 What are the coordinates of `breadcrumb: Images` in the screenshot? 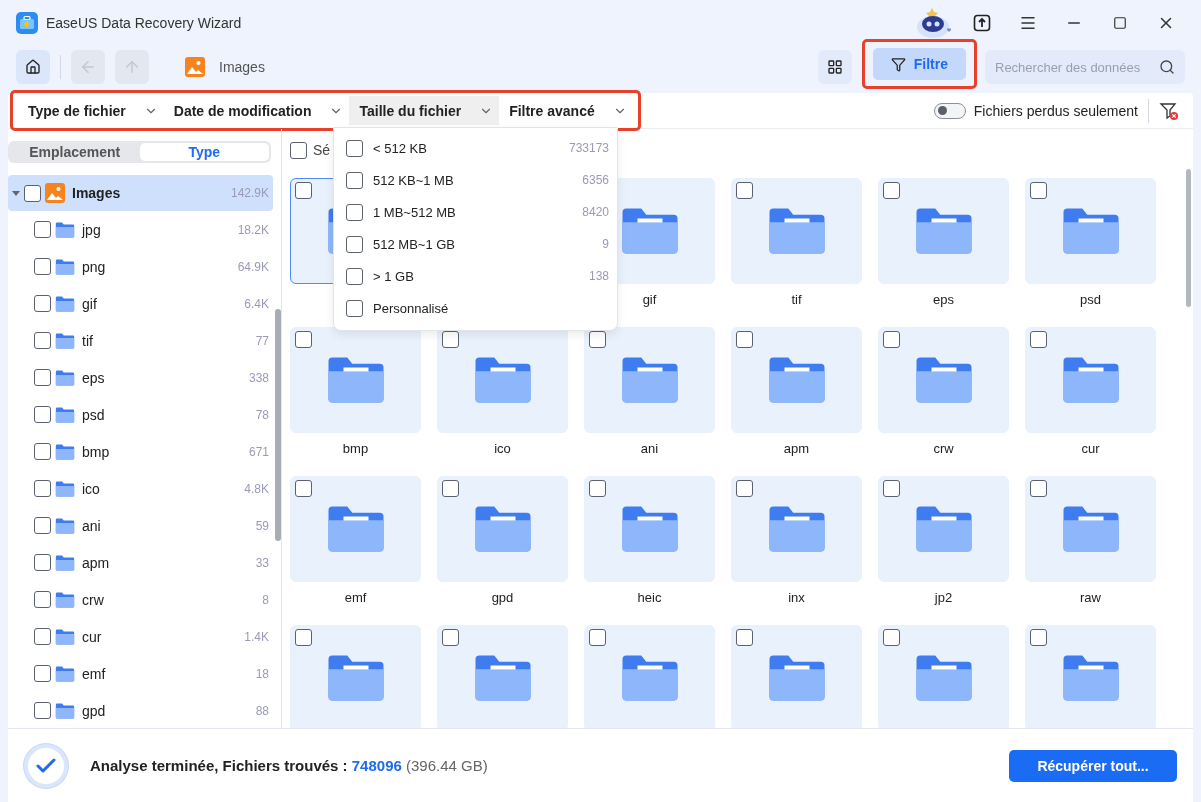 It's located at (242, 67).